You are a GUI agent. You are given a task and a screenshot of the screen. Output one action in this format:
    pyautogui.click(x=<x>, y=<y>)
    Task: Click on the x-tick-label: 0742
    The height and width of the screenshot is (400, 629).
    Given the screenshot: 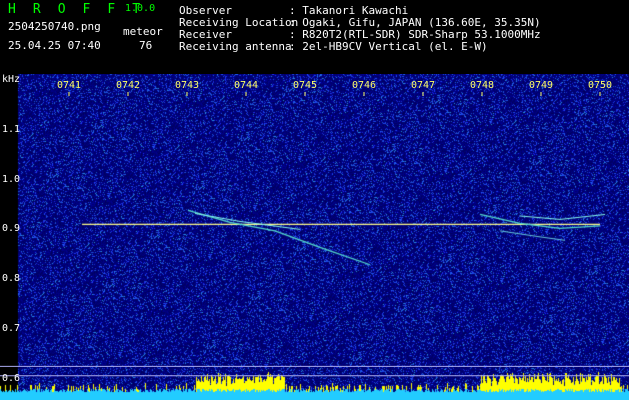 What is the action you would take?
    pyautogui.click(x=128, y=85)
    